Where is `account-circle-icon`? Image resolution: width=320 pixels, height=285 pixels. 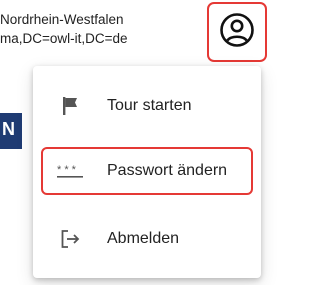 account-circle-icon is located at coordinates (237, 32).